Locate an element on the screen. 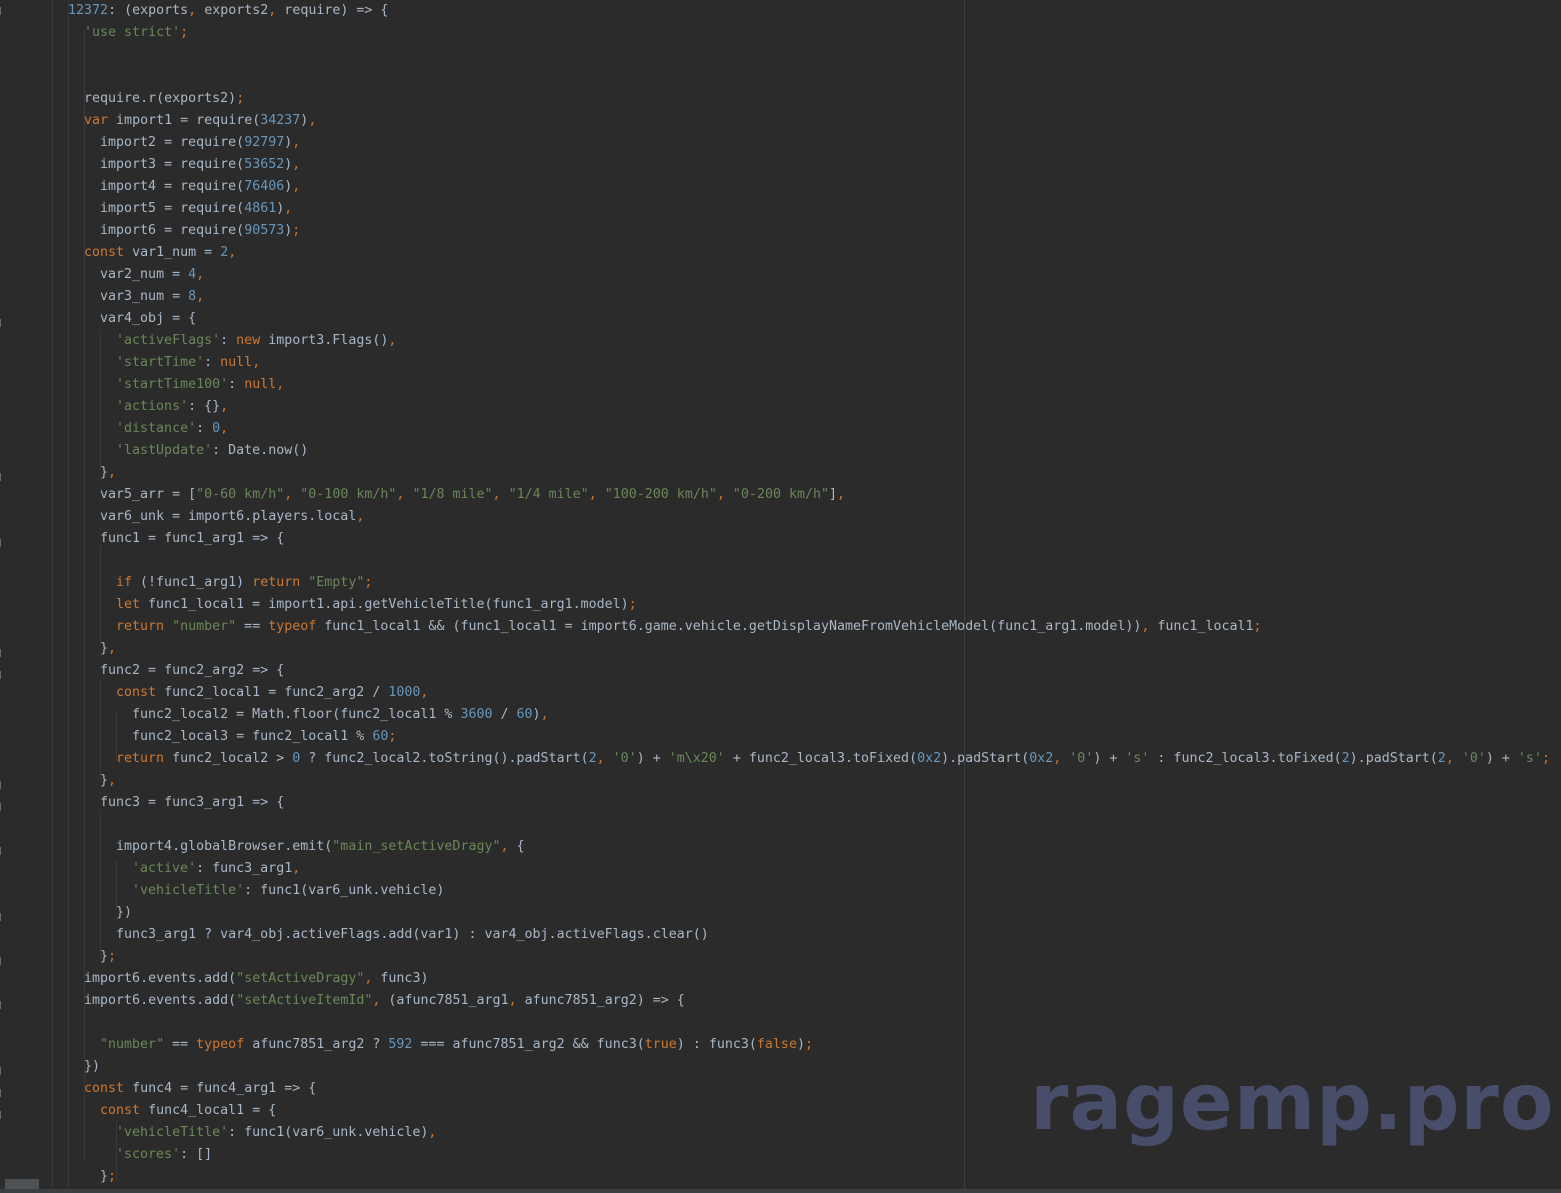  code-token: var2_num = is located at coordinates (144, 274).